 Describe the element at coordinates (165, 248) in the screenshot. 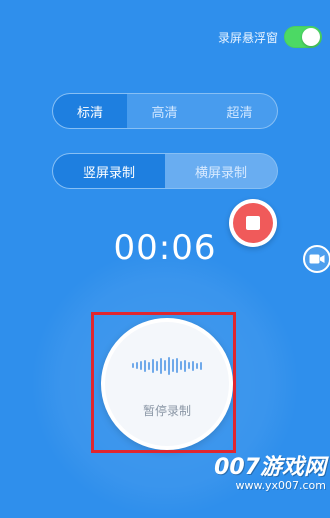

I see `recording-timer: 00:06` at that location.